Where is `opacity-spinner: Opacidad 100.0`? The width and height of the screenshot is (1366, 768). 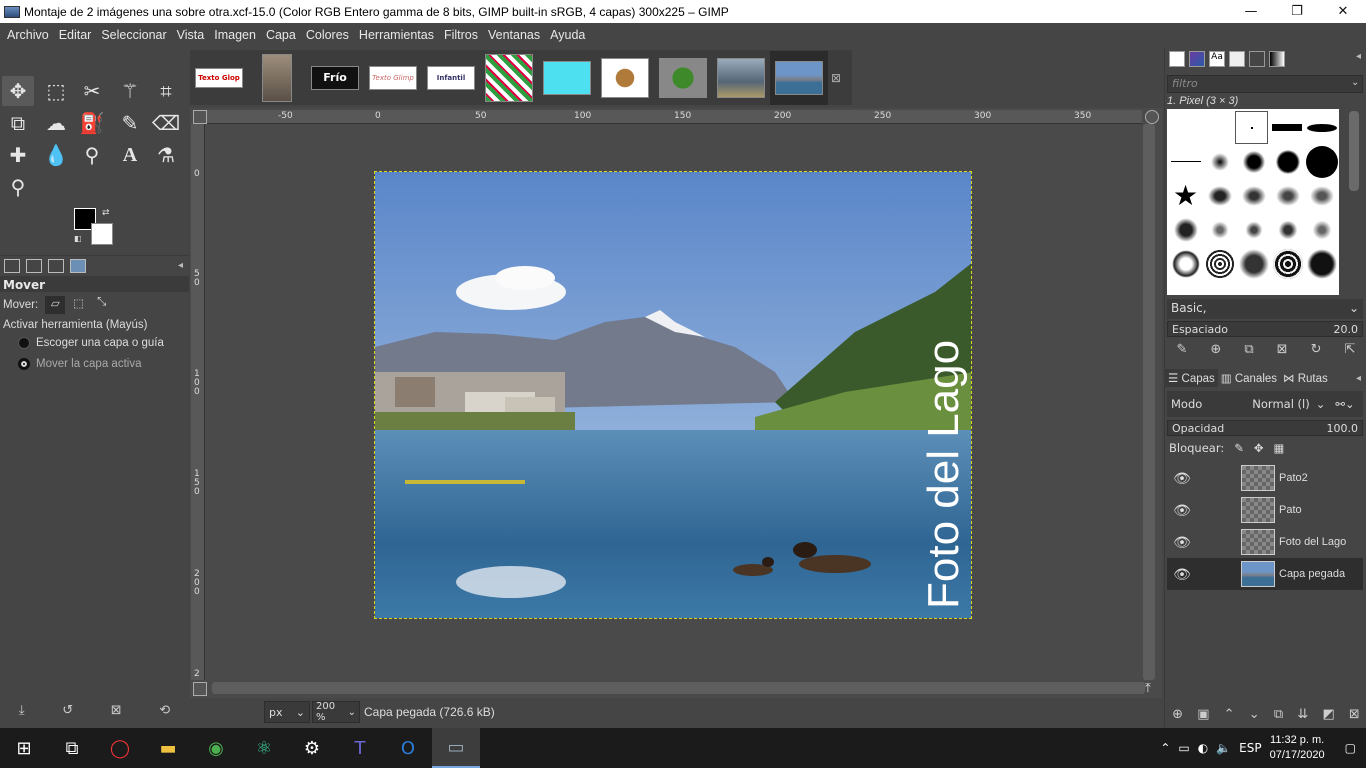 opacity-spinner: Opacidad 100.0 is located at coordinates (1265, 428).